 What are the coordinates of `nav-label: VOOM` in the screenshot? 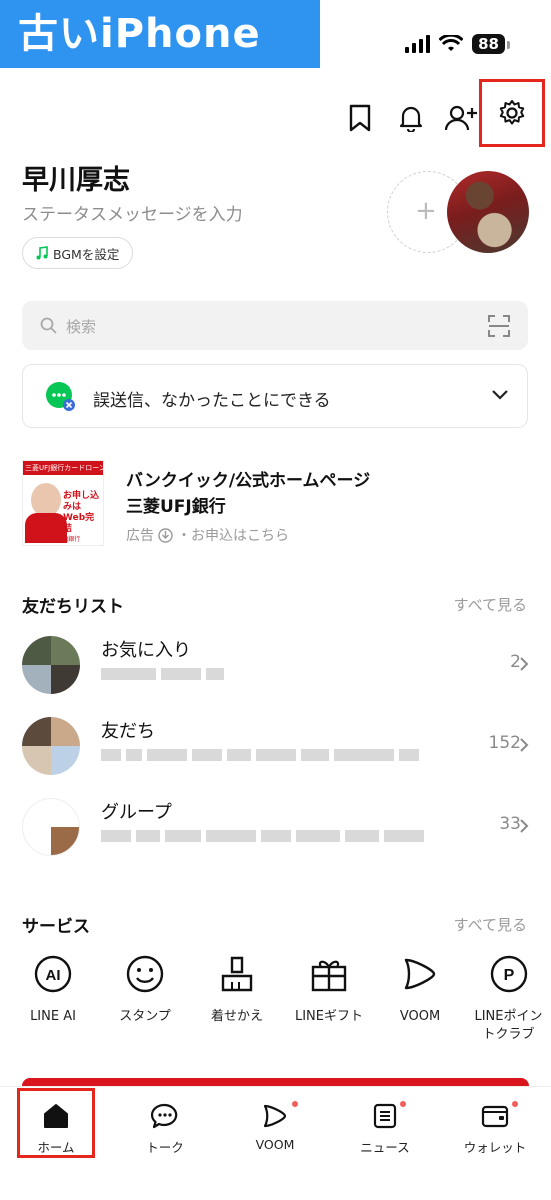 It's located at (275, 1144).